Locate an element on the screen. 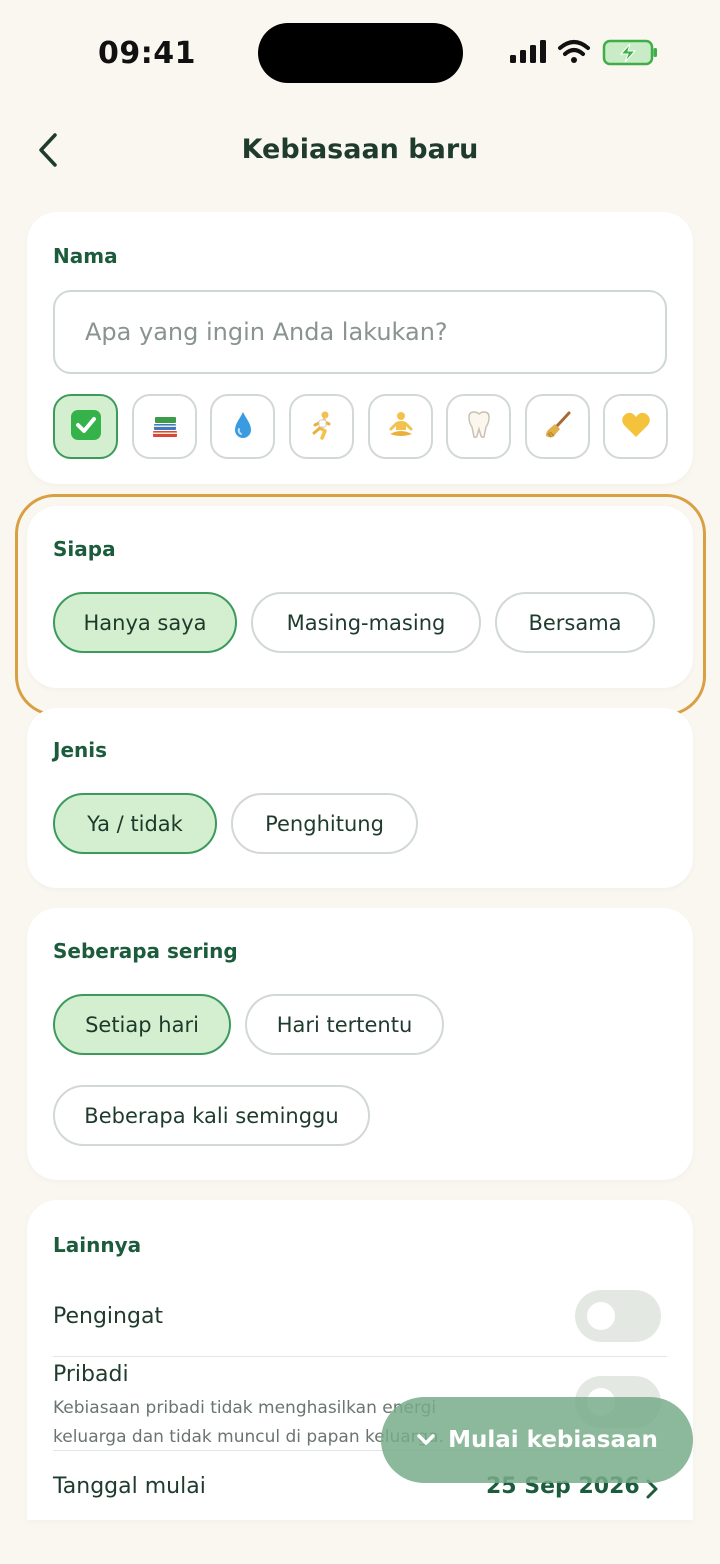 Image resolution: width=720 pixels, height=1564 pixels. who-option-each: Masing-masing is located at coordinates (366, 622).